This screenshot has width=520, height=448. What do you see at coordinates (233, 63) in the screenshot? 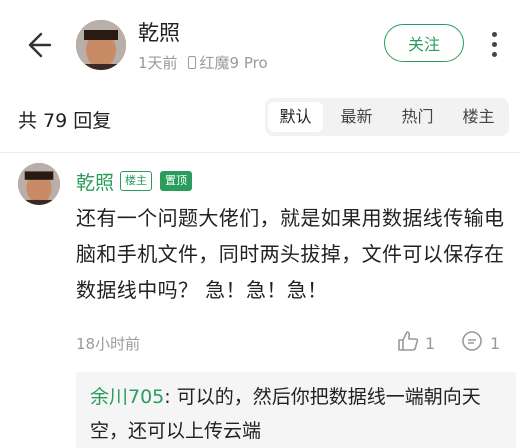
I see `device-name: 红魔9 Pro` at bounding box center [233, 63].